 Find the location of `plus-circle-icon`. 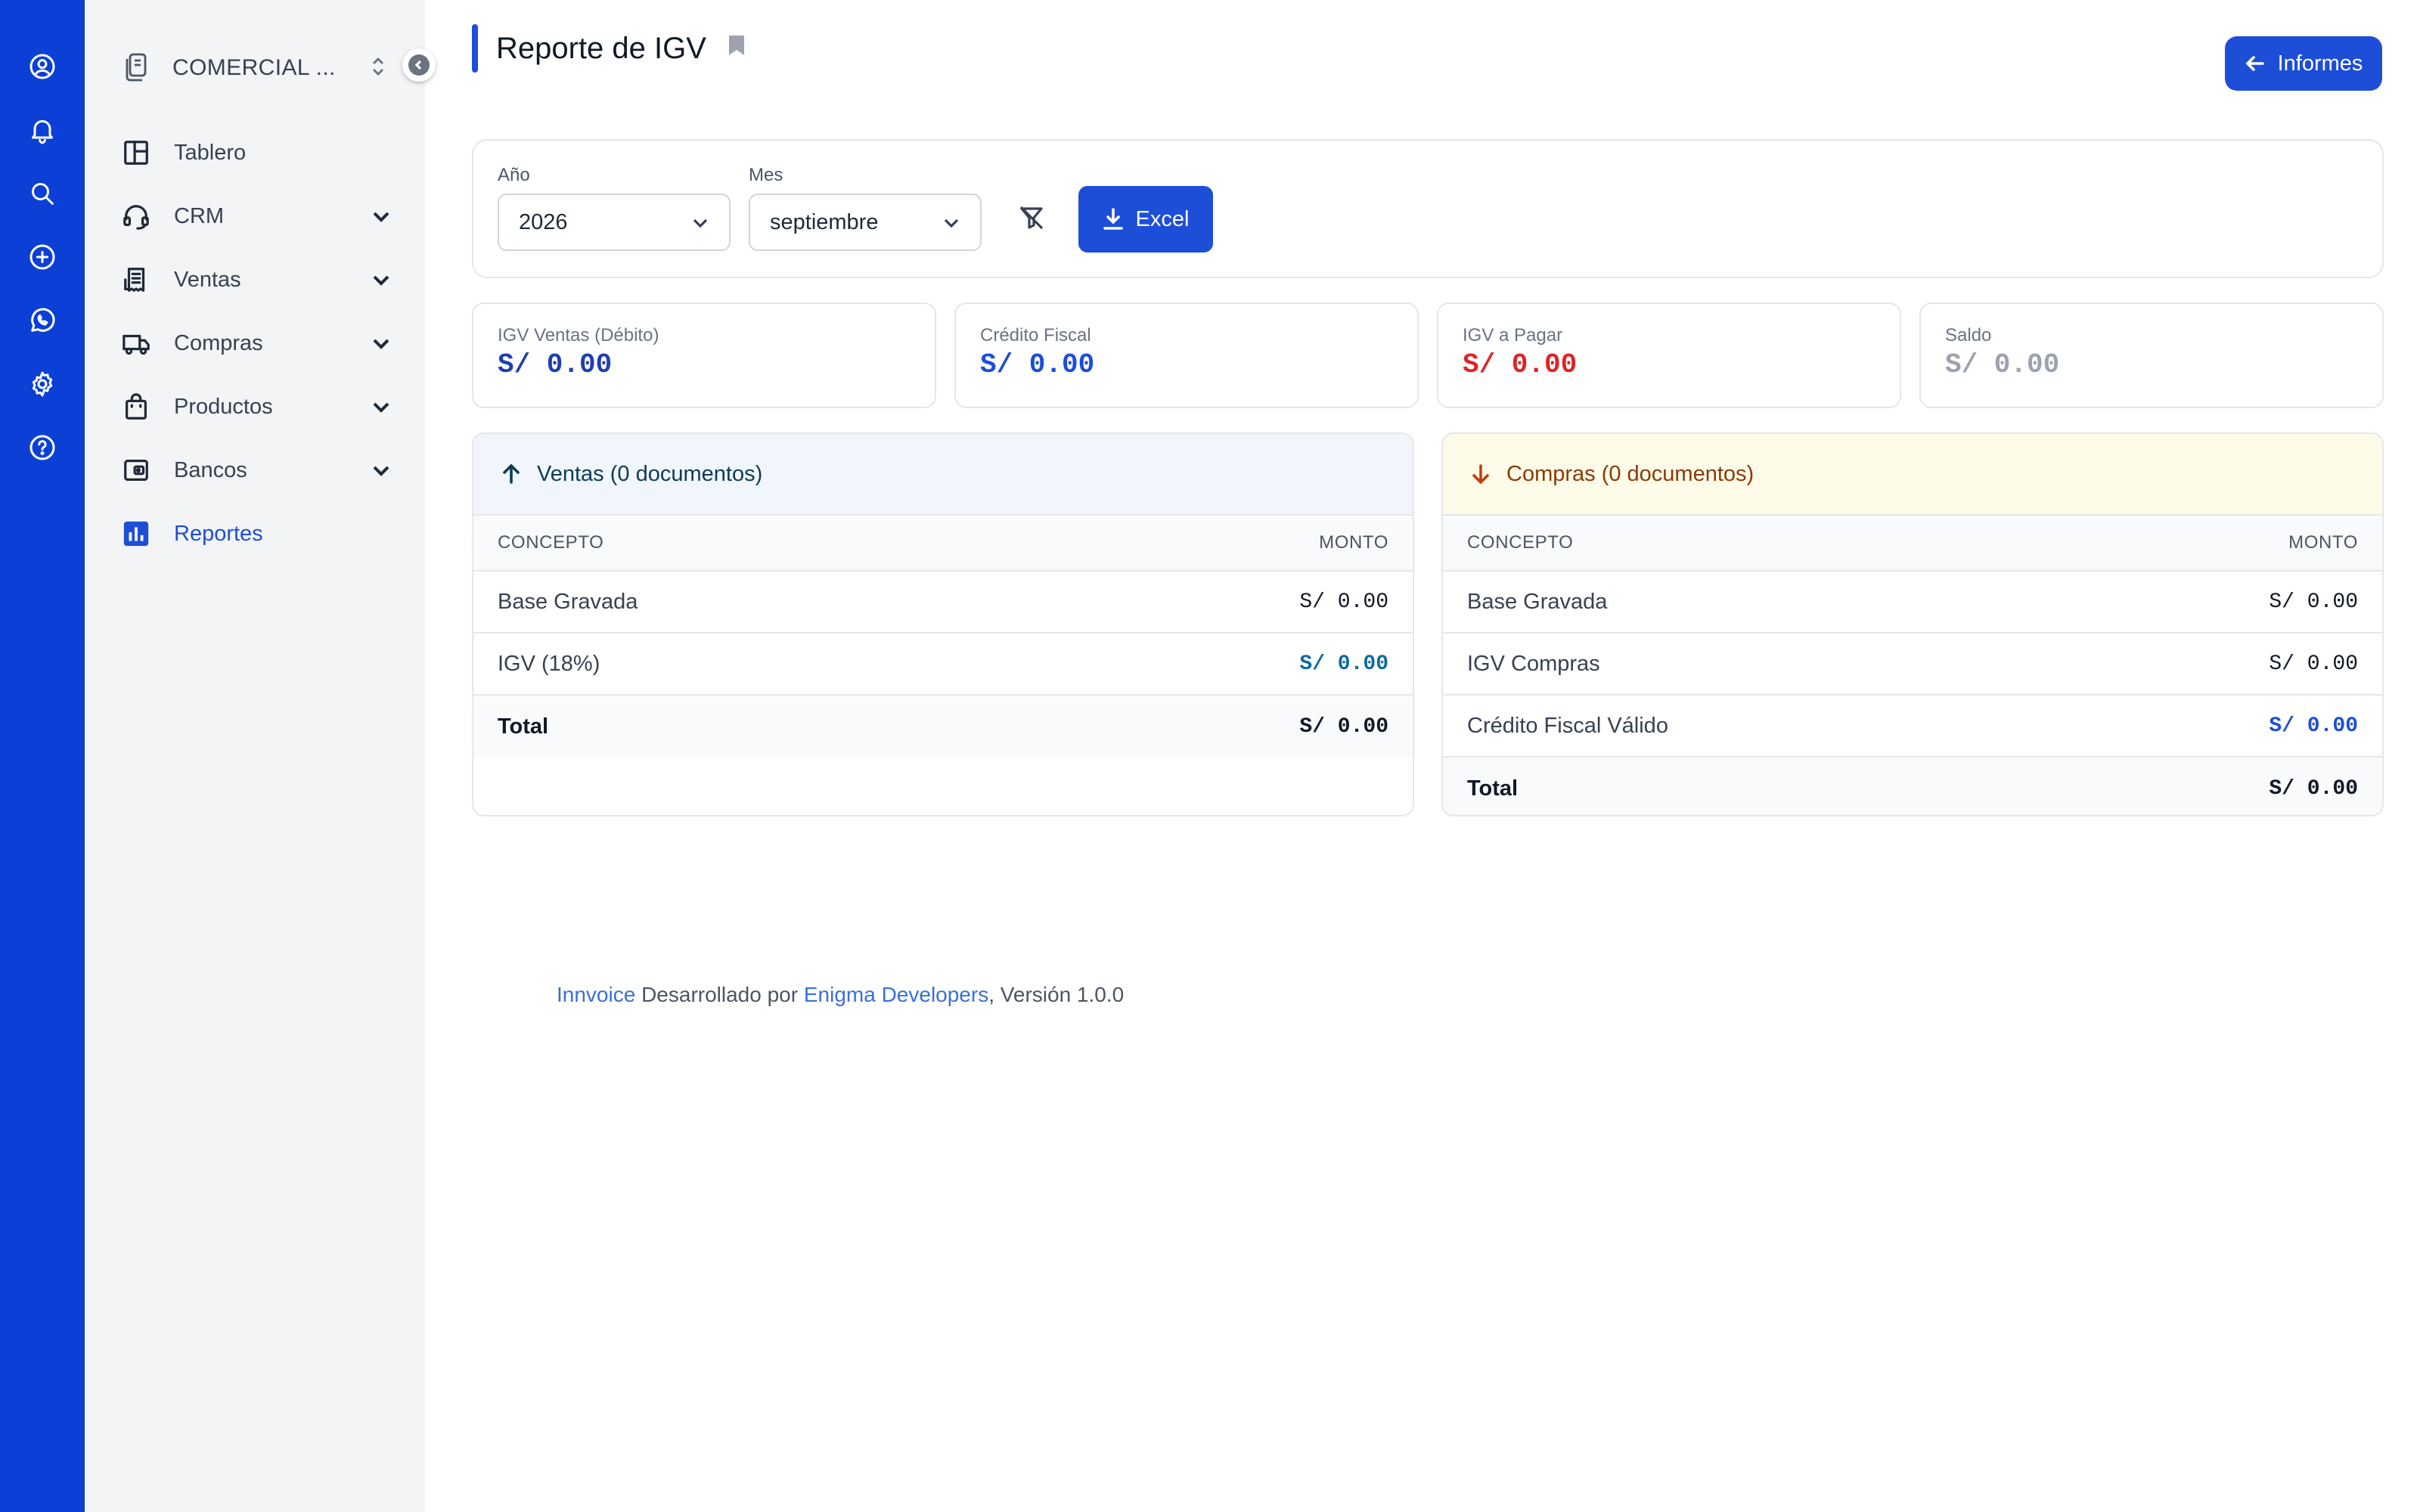

plus-circle-icon is located at coordinates (42, 257).